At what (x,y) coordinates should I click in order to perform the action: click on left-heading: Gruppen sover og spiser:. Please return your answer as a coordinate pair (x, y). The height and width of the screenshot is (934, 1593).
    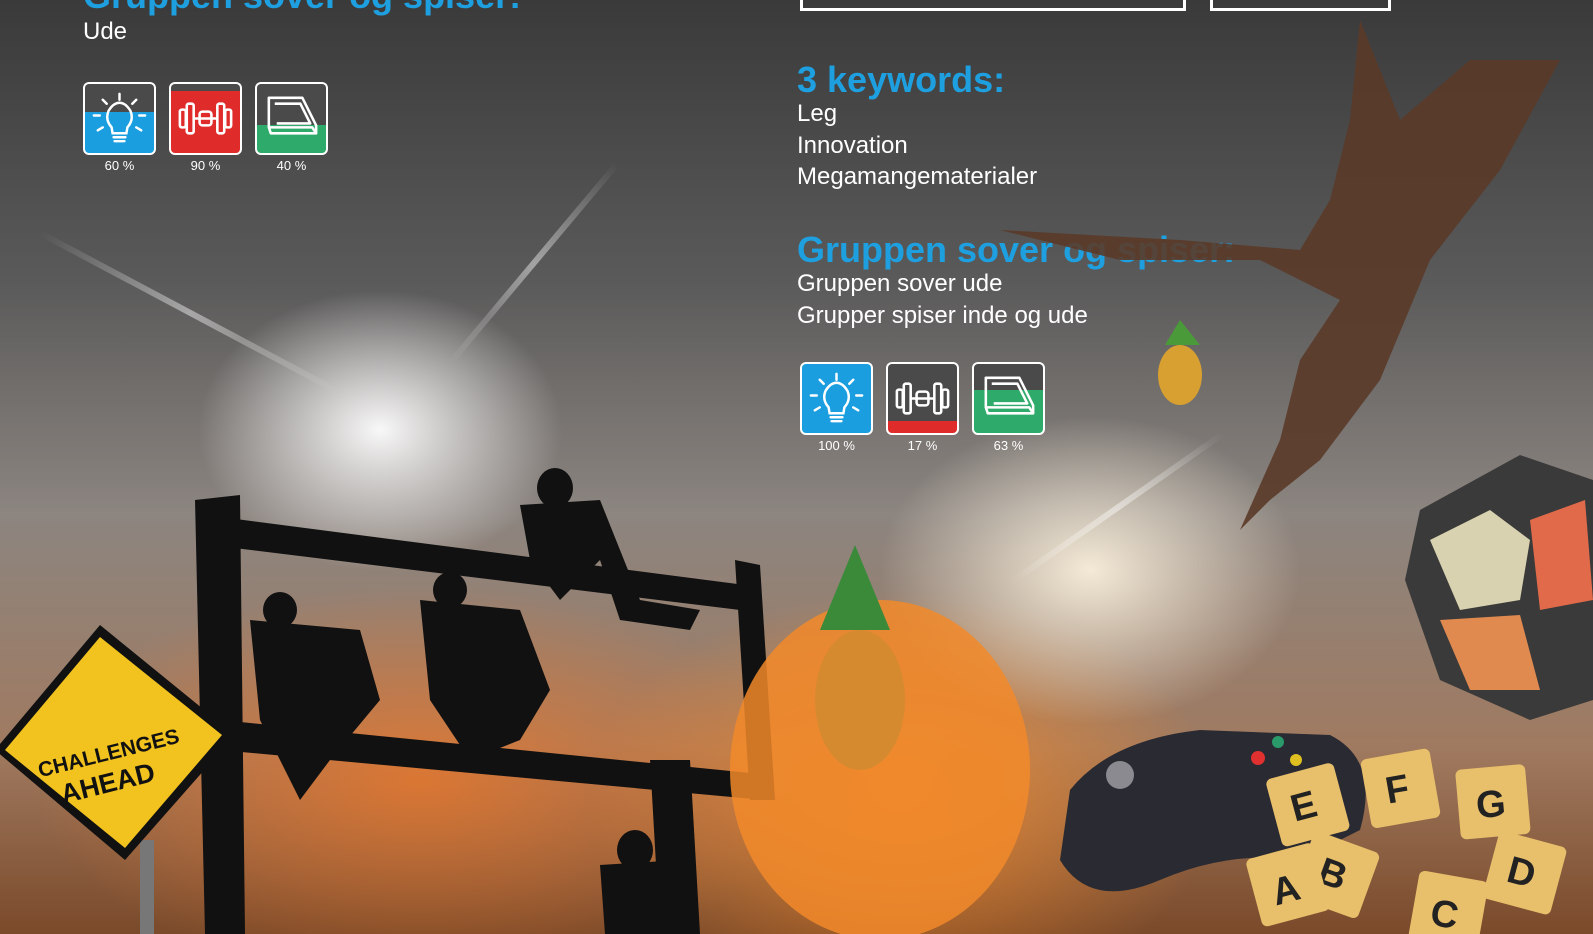
    Looking at the image, I should click on (302, 7).